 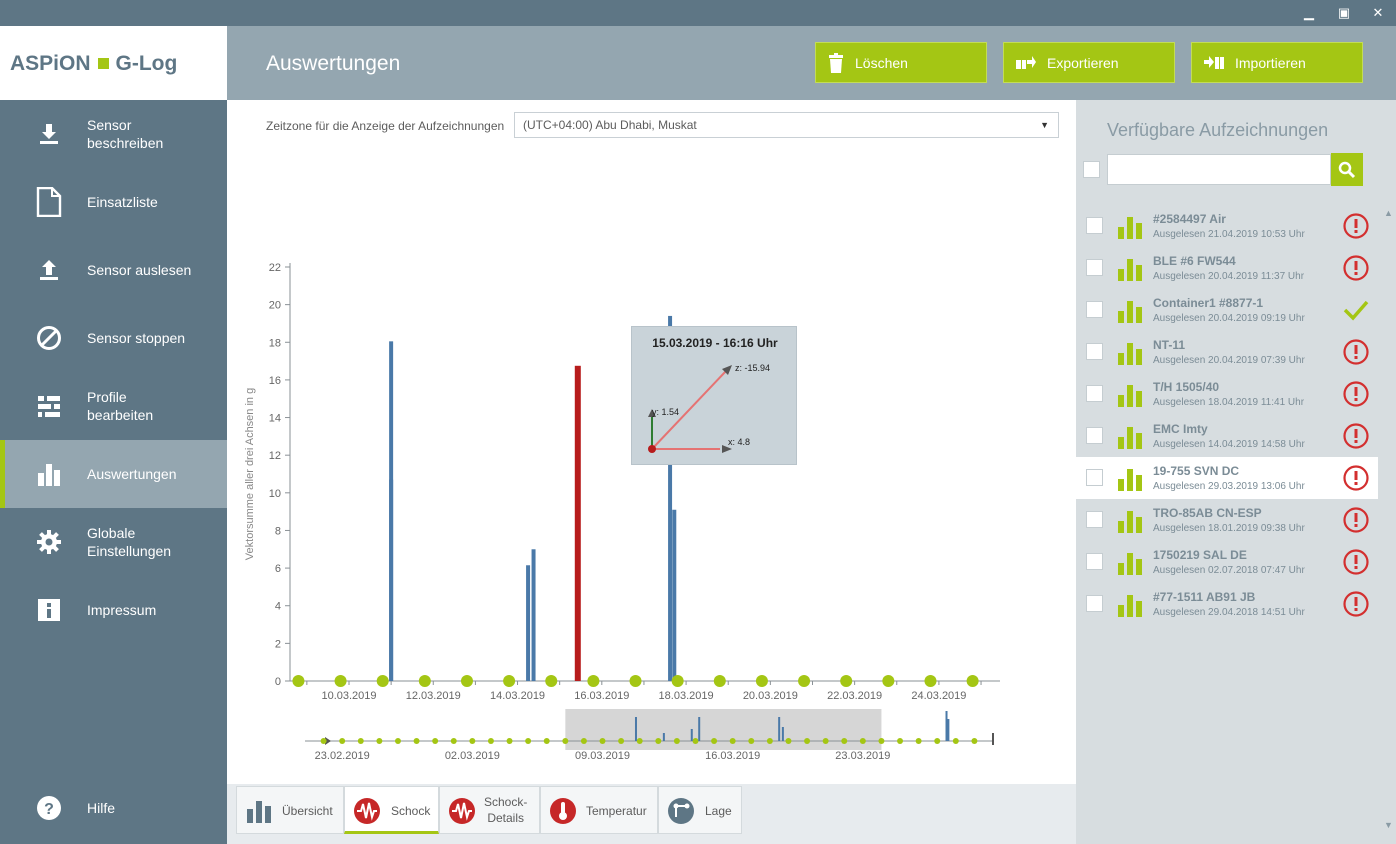 What do you see at coordinates (700, 810) in the screenshot?
I see `tab-lage: Lage` at bounding box center [700, 810].